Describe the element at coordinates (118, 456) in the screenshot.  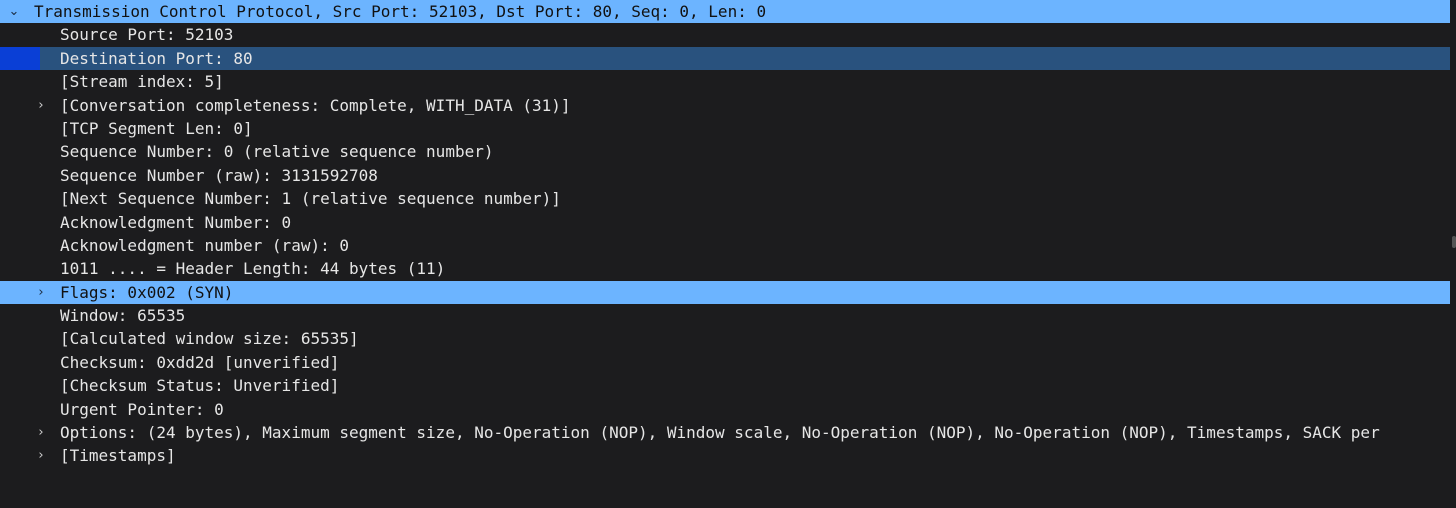
I see `tree-row-label: [Timestamps]` at that location.